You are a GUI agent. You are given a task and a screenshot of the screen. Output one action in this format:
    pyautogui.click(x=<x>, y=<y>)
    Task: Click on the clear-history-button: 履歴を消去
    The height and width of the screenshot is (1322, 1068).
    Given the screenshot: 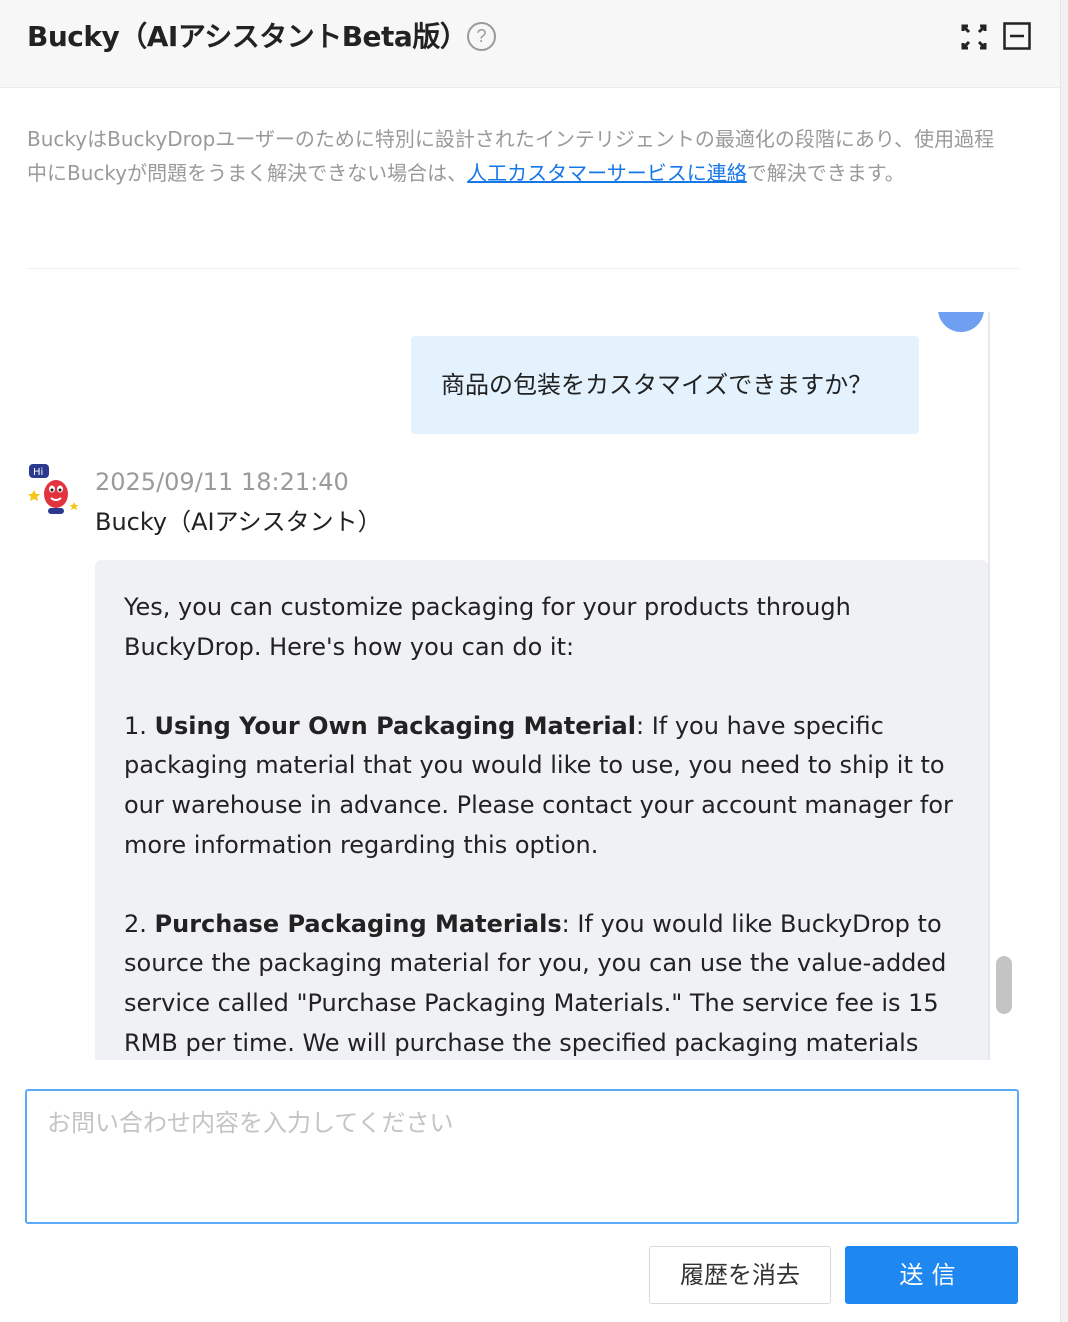 What is the action you would take?
    pyautogui.click(x=740, y=1275)
    